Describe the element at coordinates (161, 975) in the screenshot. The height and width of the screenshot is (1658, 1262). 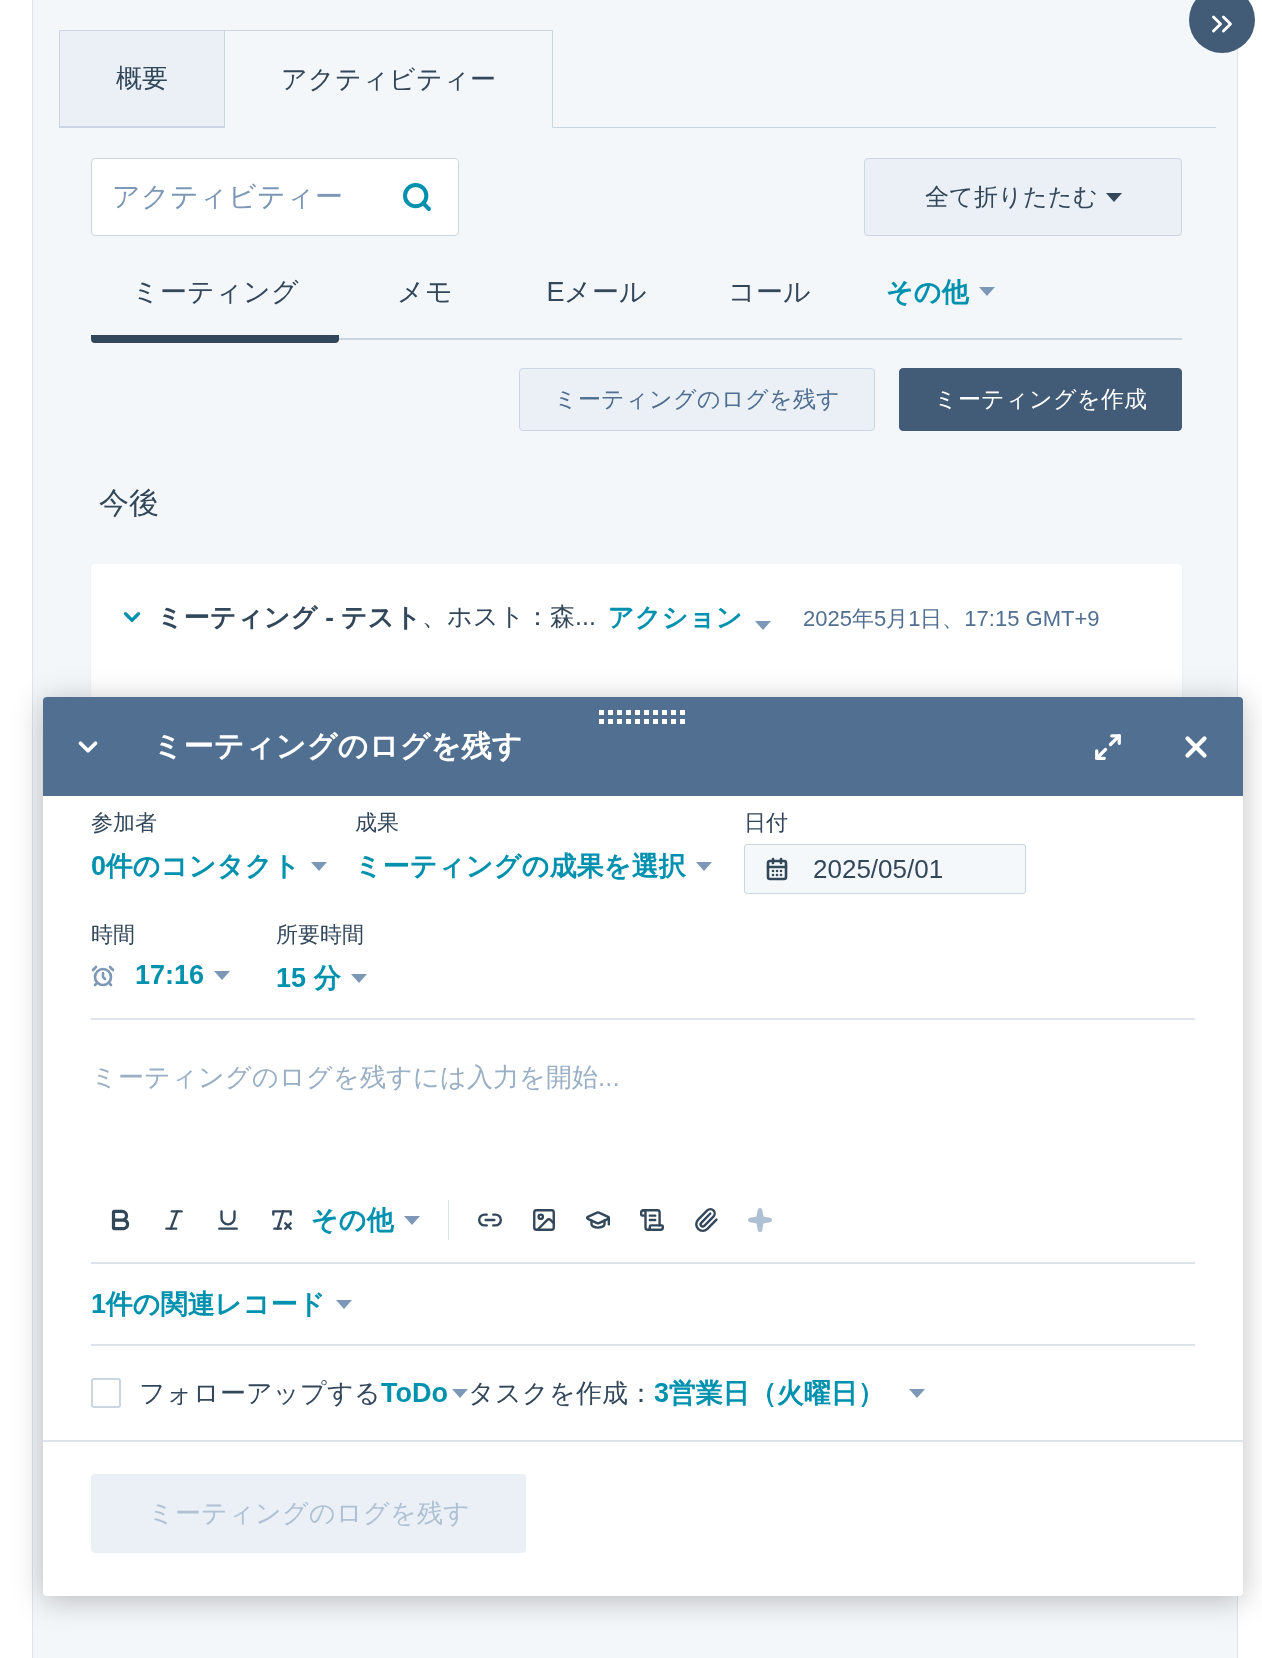
I see `time-dropdown: 17:16` at that location.